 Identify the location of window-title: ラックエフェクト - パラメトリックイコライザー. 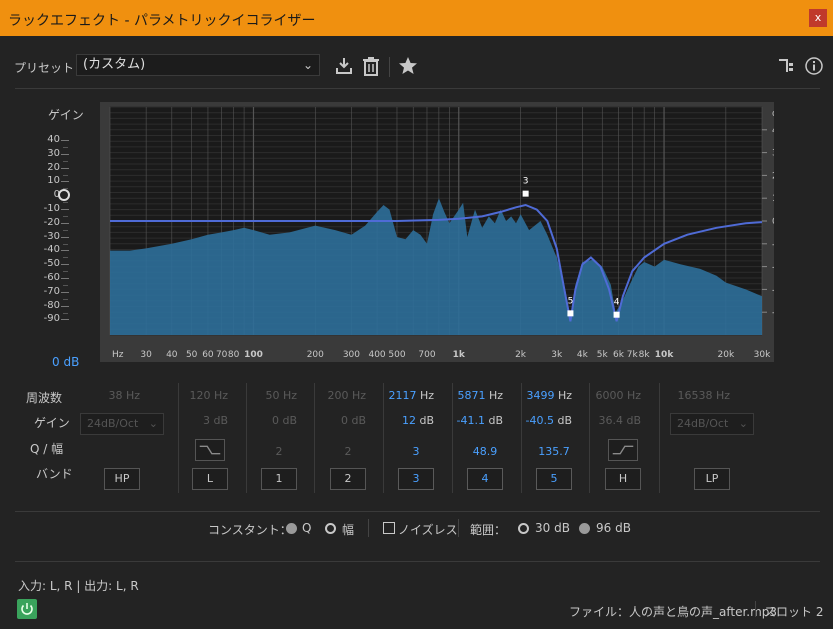
(162, 21).